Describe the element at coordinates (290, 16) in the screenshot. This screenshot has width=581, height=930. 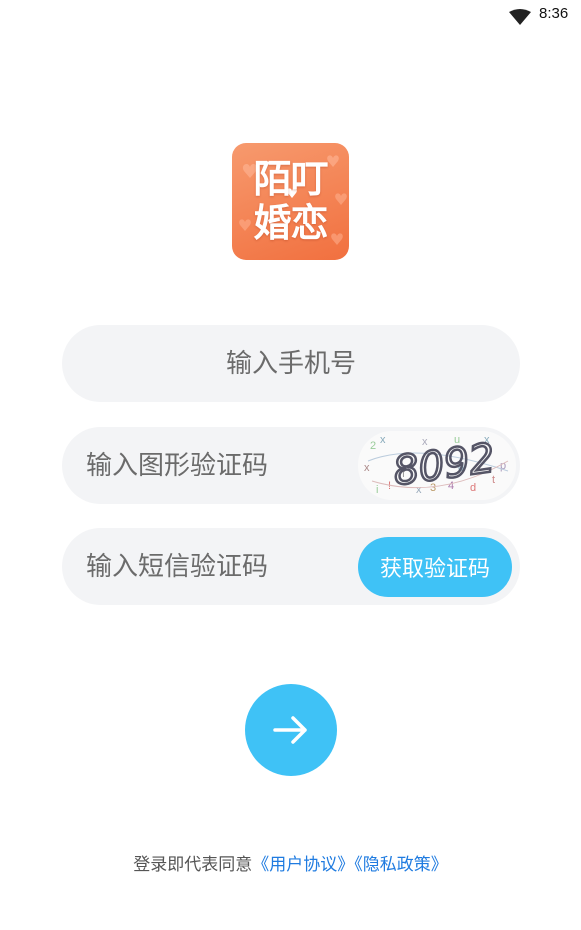
I see `status-bar: 8:36` at that location.